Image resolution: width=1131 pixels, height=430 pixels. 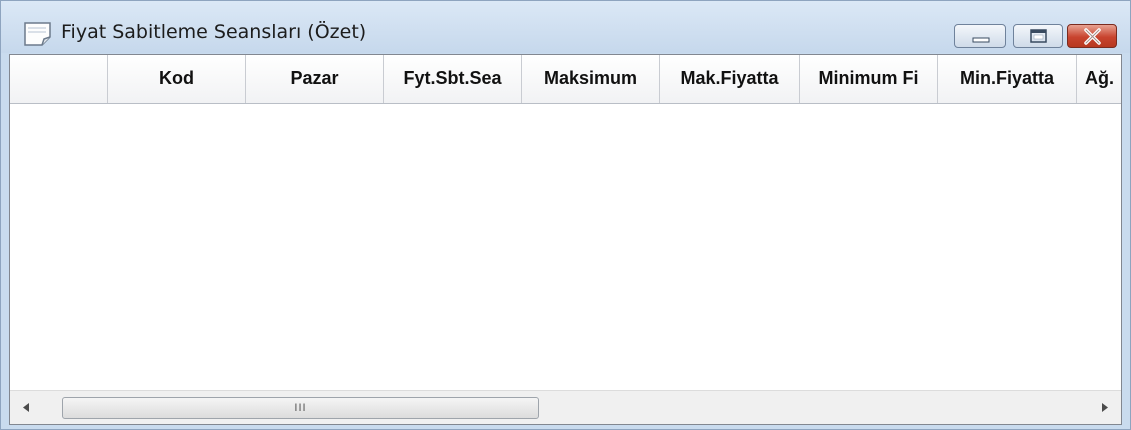 I want to click on close-button, so click(x=1092, y=36).